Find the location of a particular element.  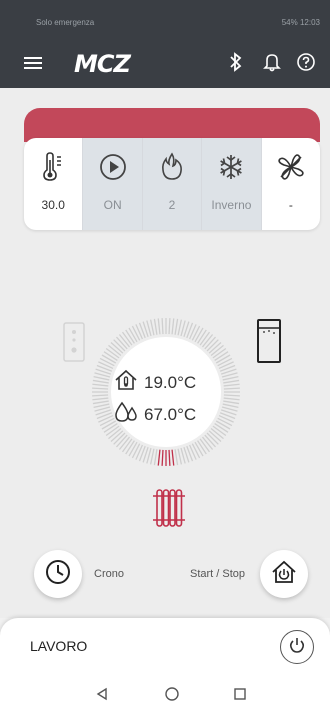

radiator-icon is located at coordinates (169, 510).